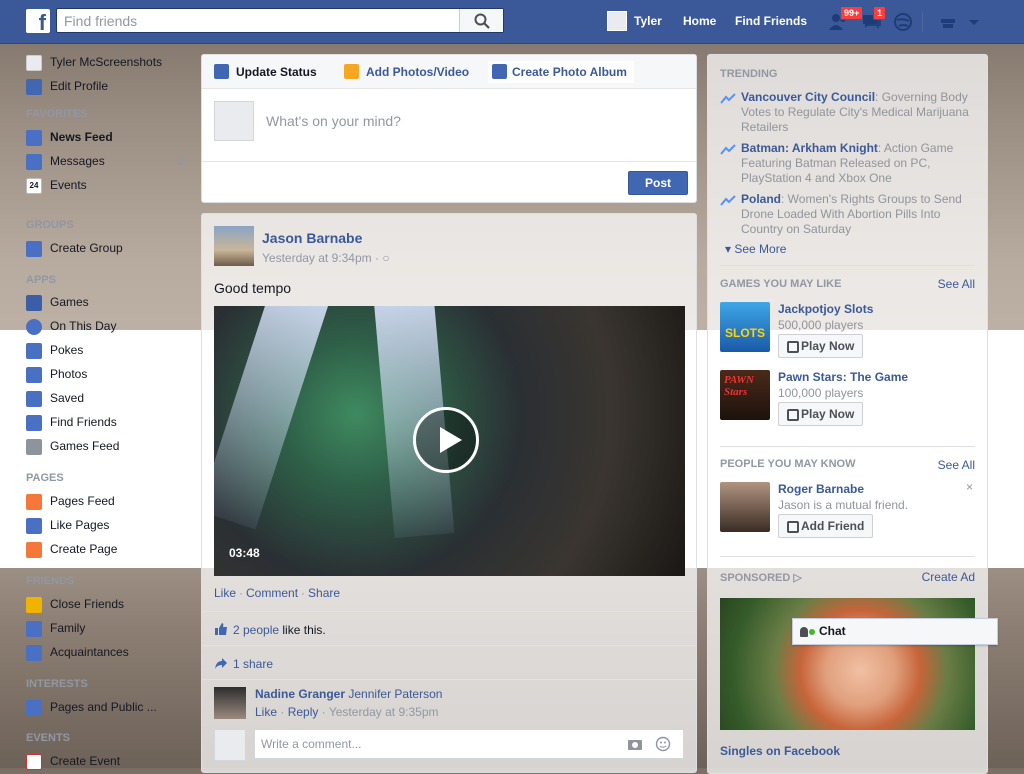 This screenshot has width=1024, height=774. Describe the element at coordinates (34, 375) in the screenshot. I see `photos-icon` at that location.